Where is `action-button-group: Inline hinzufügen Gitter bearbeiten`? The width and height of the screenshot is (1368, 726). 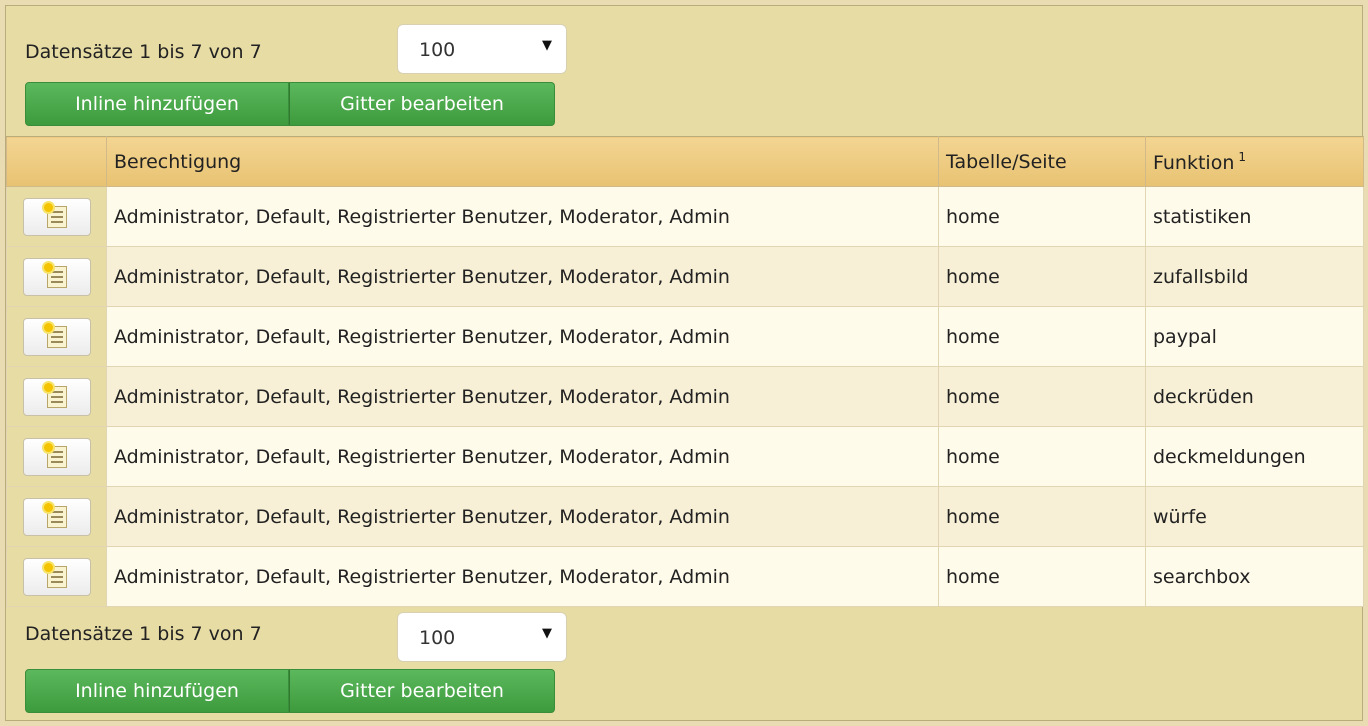
action-button-group: Inline hinzufügen Gitter bearbeiten is located at coordinates (290, 691).